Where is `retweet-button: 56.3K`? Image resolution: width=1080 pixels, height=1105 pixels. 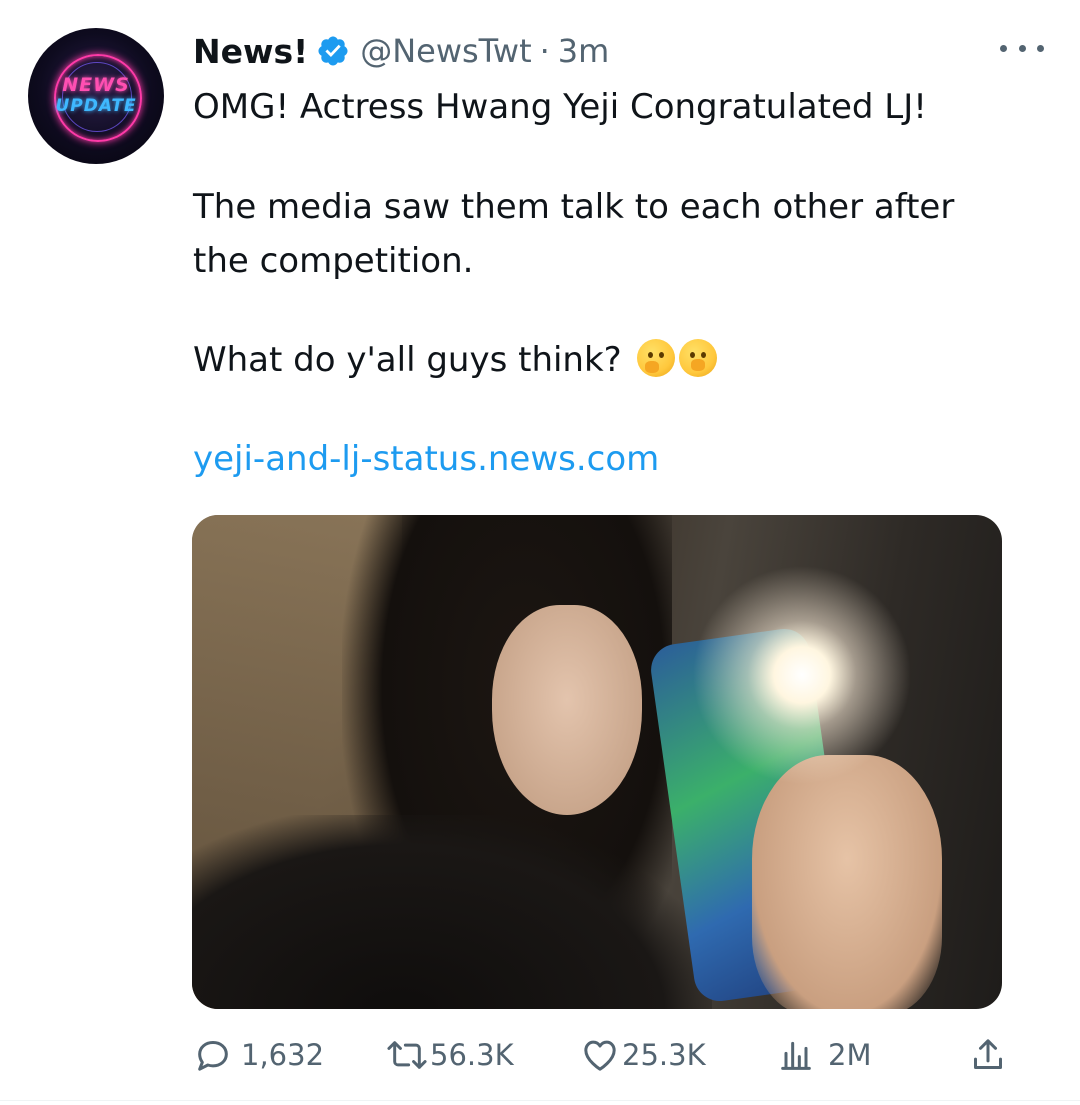 retweet-button: 56.3K is located at coordinates (449, 1055).